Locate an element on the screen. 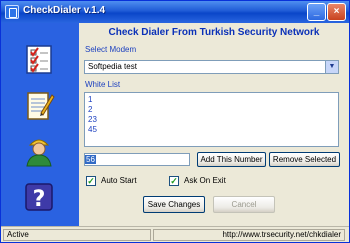  save-changes-button: Save Changes is located at coordinates (174, 204).